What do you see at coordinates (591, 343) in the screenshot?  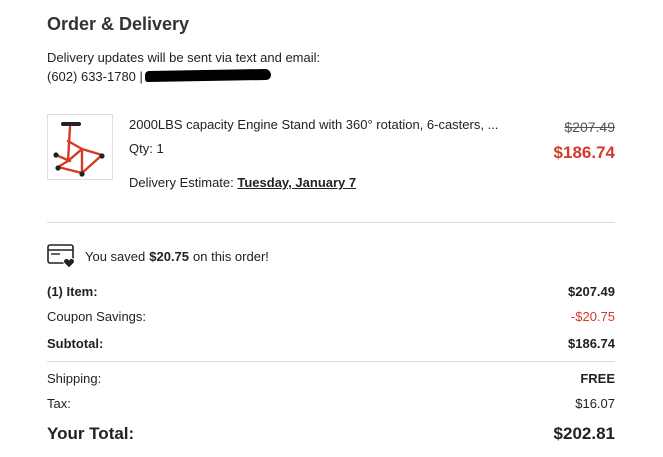 I see `subtotal-value: $186.74` at bounding box center [591, 343].